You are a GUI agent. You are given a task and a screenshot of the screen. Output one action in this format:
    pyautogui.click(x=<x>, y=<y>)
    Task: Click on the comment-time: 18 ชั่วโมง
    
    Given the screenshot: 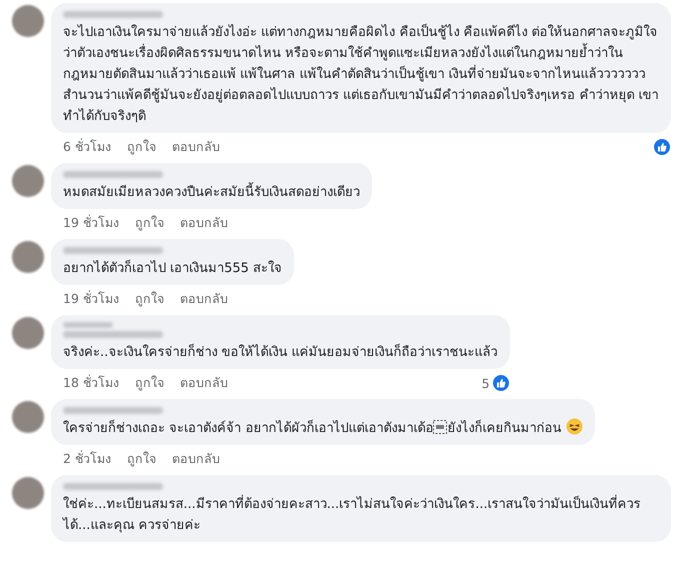 What is the action you would take?
    pyautogui.click(x=91, y=383)
    